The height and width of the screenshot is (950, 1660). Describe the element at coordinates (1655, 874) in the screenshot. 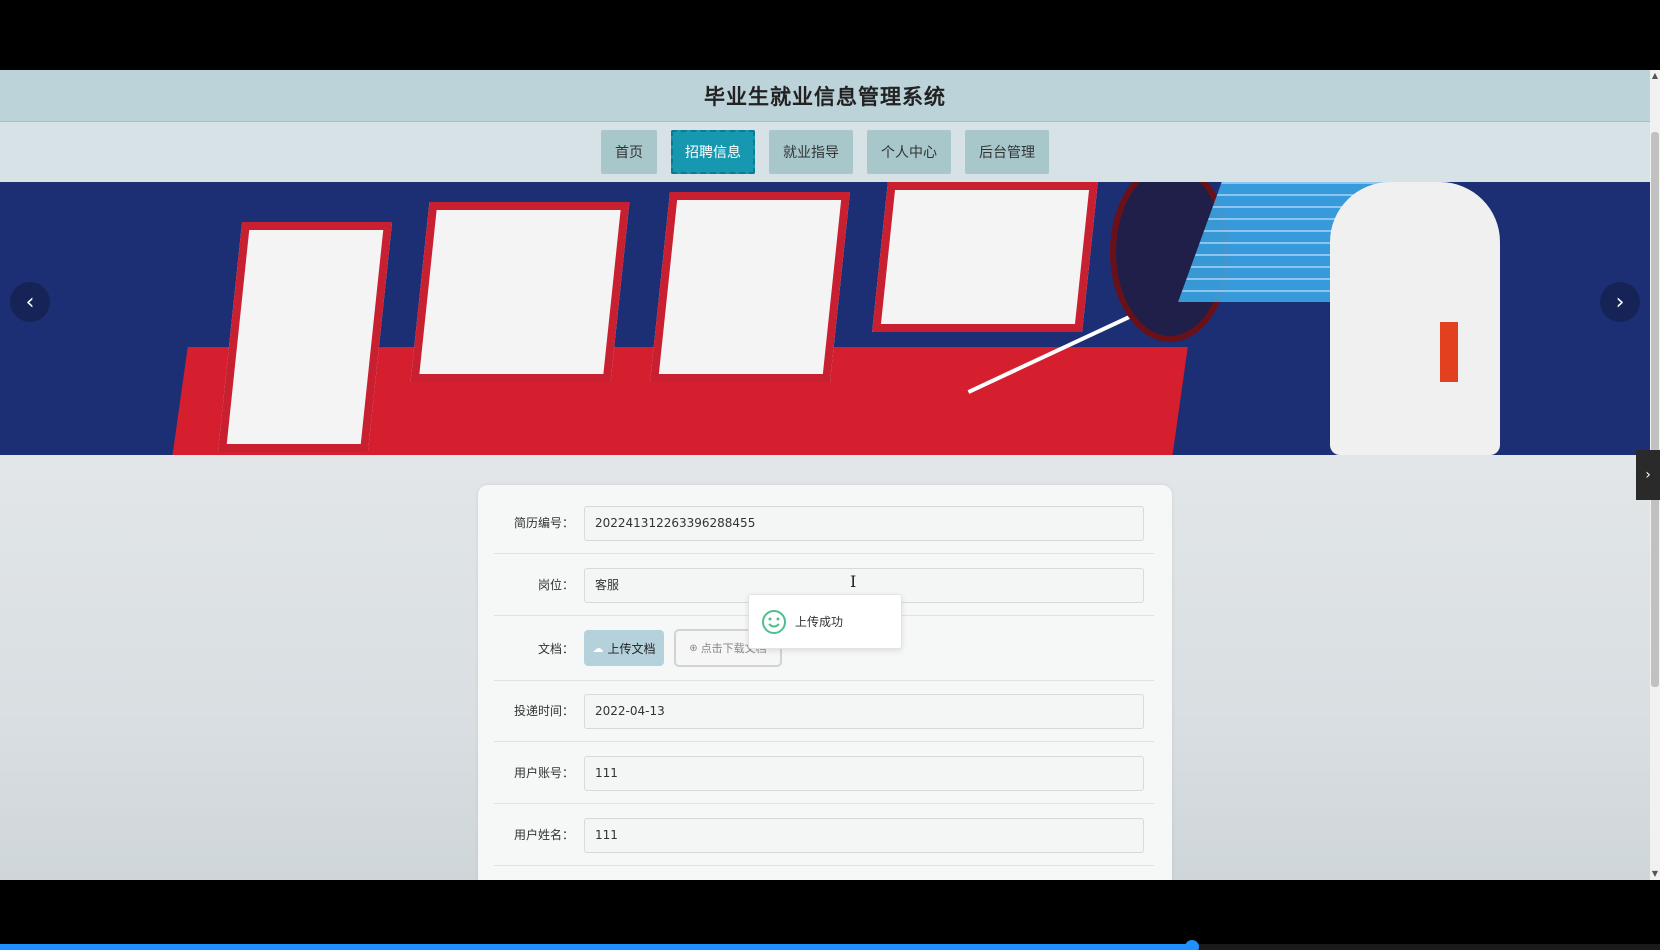

I see `scroll-down-icon: ▼` at that location.